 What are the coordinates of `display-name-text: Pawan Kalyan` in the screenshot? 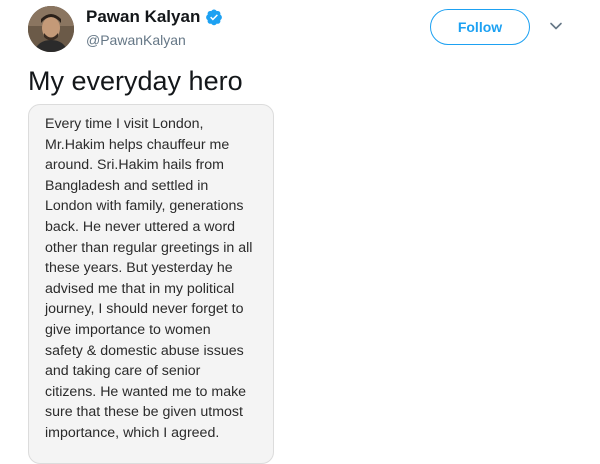 It's located at (143, 17).